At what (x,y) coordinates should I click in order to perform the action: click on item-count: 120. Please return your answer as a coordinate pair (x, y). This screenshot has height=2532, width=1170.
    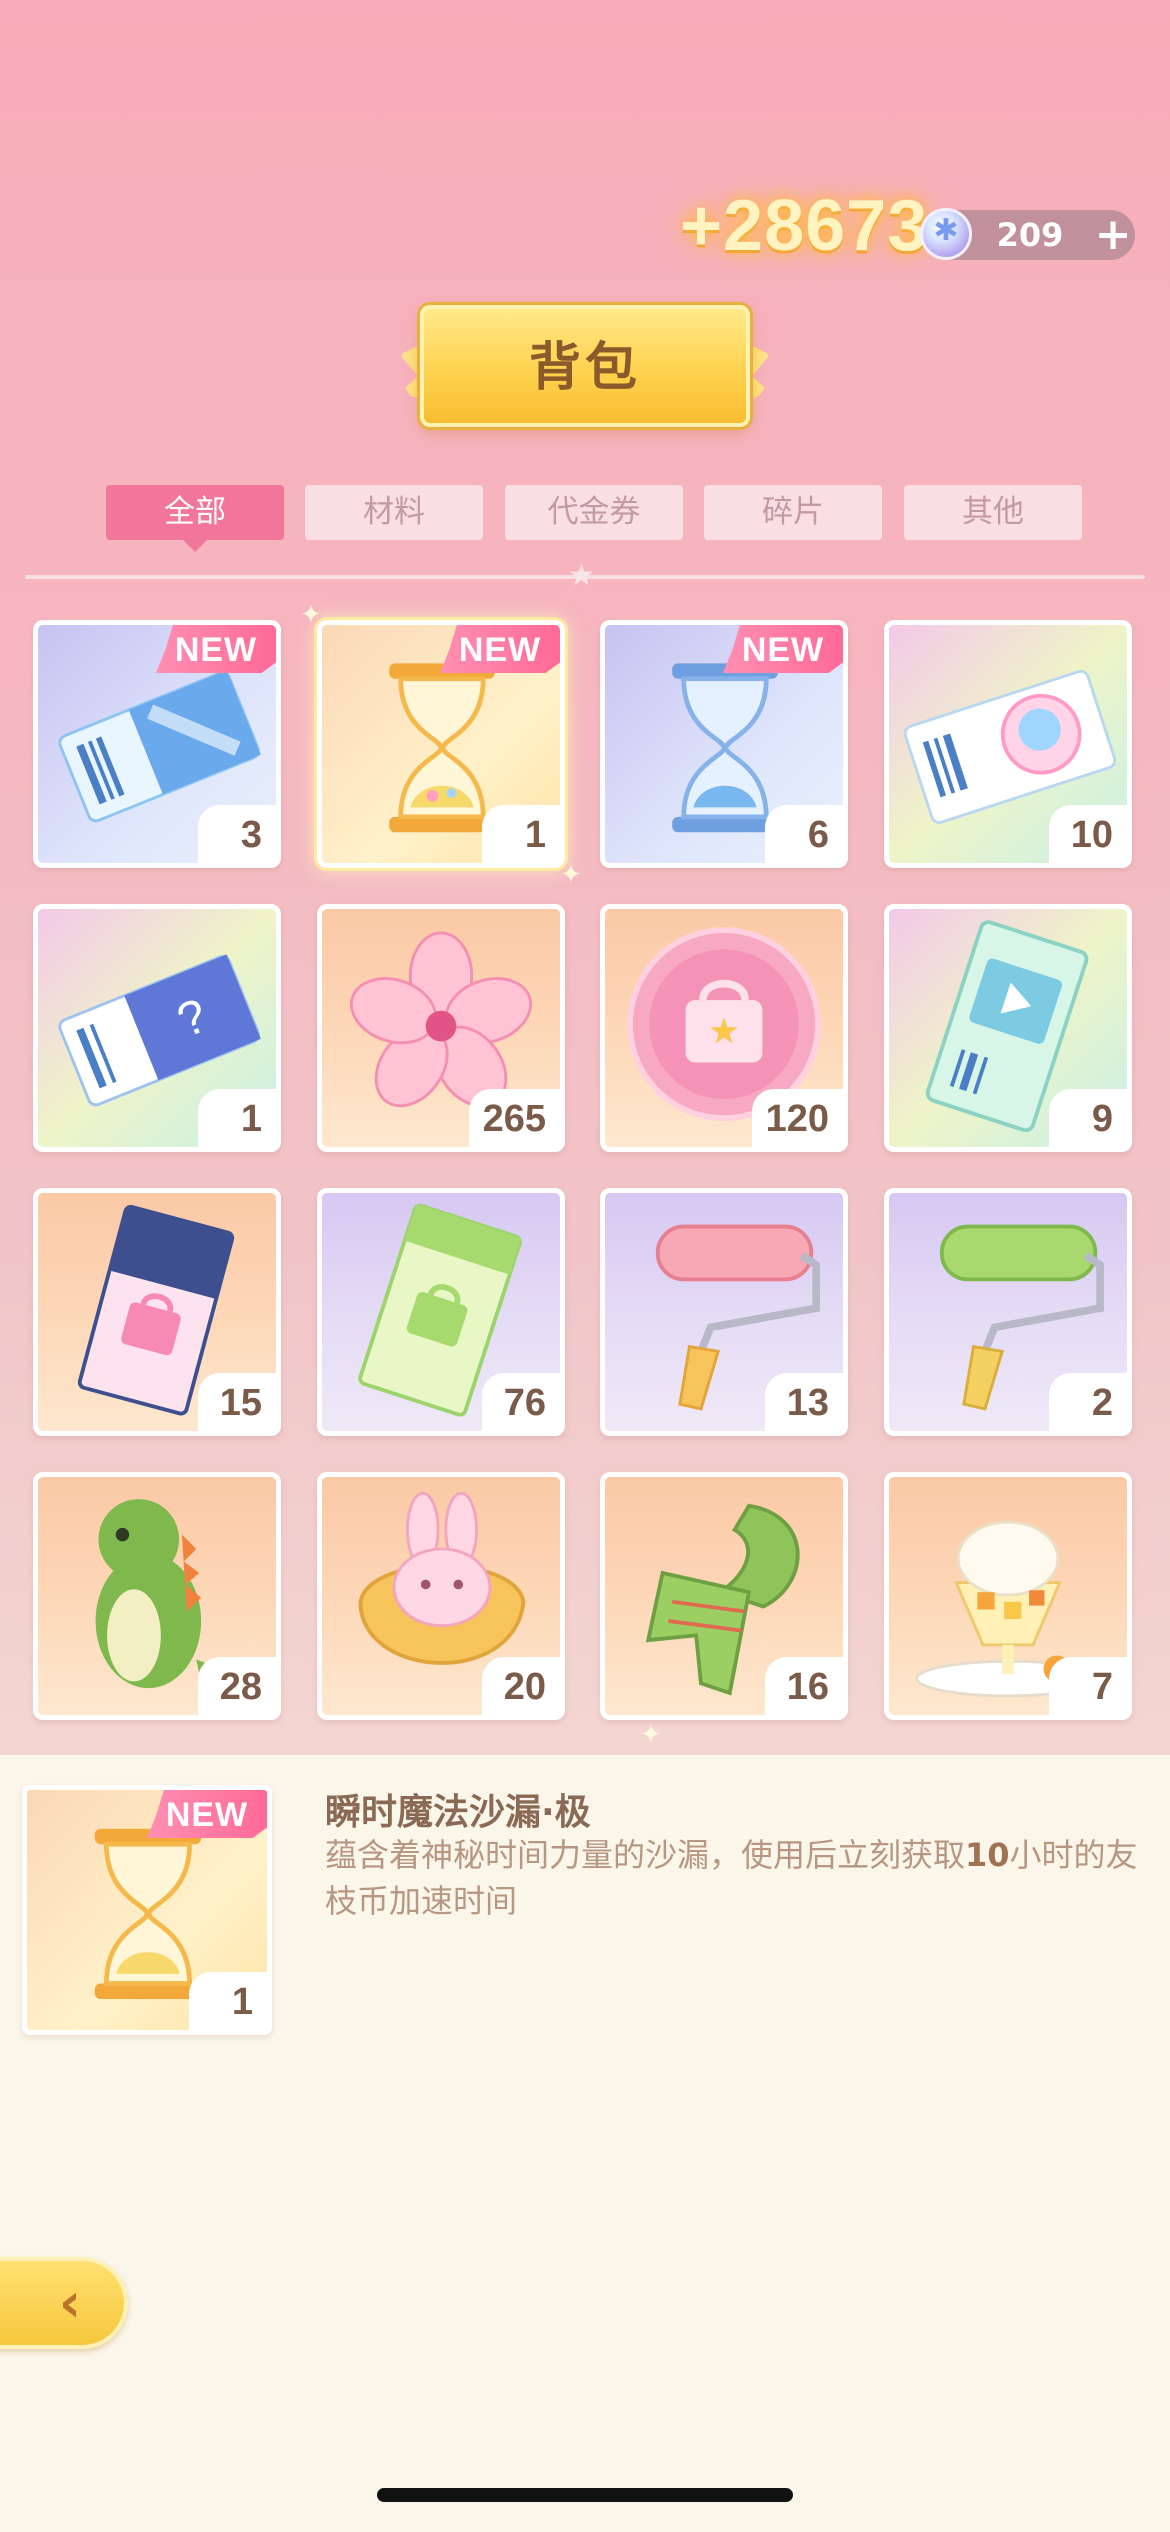
    Looking at the image, I should click on (797, 1118).